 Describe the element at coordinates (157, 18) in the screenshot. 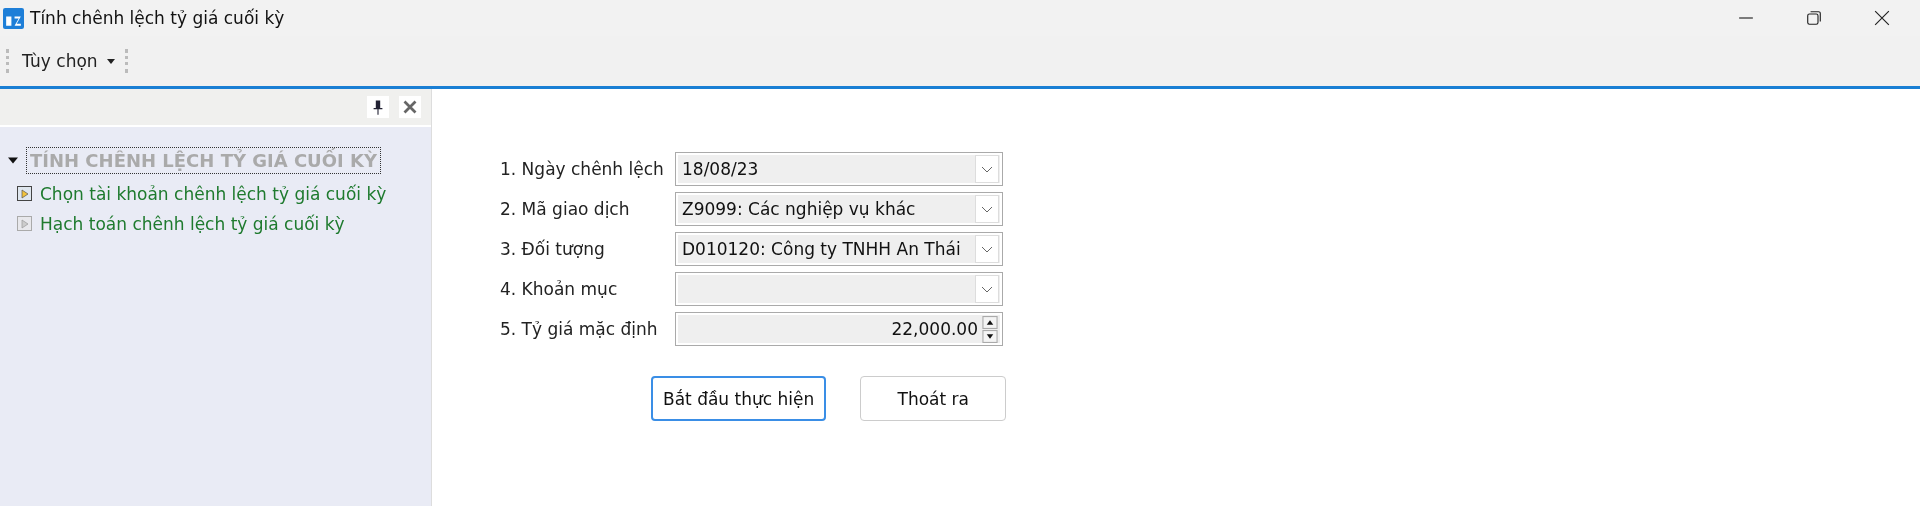

I see `window-title: Tính chênh lệch tỷ giá cuối kỳ` at that location.